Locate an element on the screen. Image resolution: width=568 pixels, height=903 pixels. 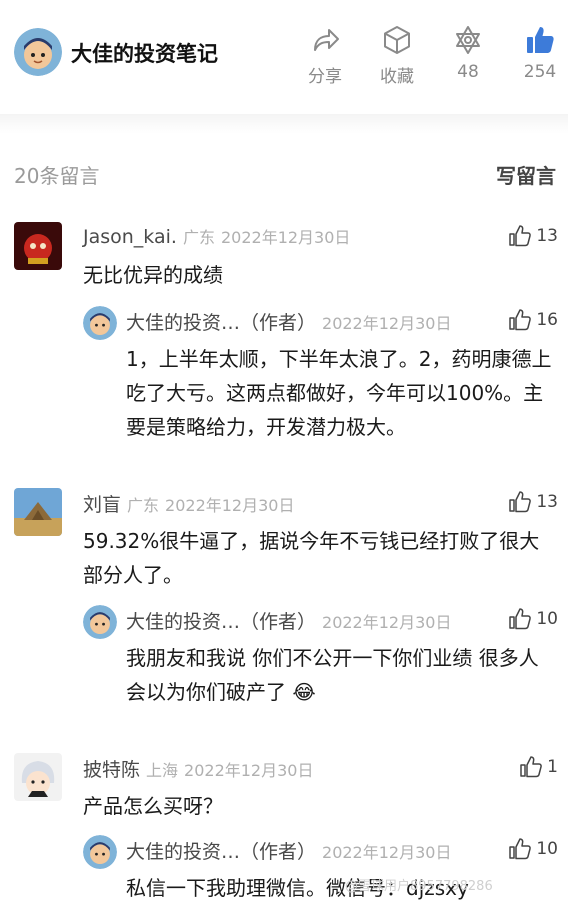
account-name: 大佳的投资笔记 is located at coordinates (144, 53).